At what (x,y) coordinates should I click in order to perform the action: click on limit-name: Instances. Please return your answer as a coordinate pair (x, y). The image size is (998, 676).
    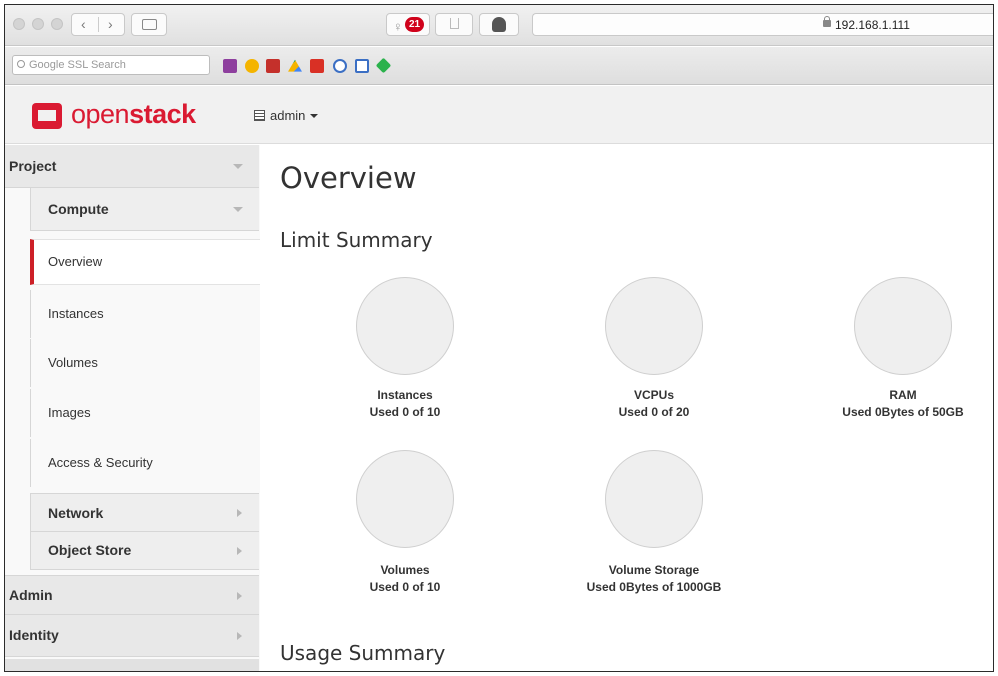
    Looking at the image, I should click on (405, 395).